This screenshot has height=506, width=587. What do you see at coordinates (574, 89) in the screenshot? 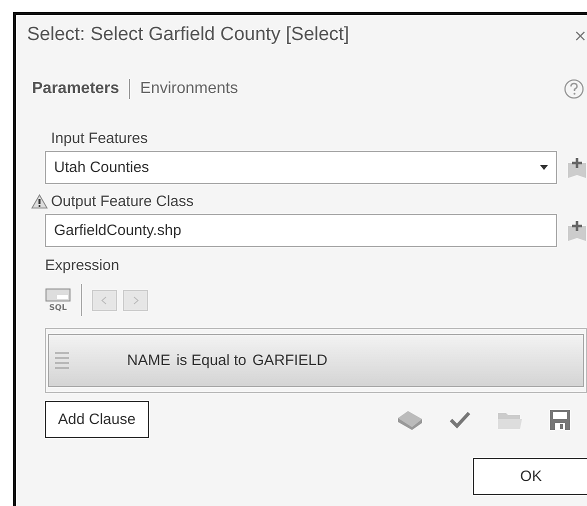
I see `help-icon` at bounding box center [574, 89].